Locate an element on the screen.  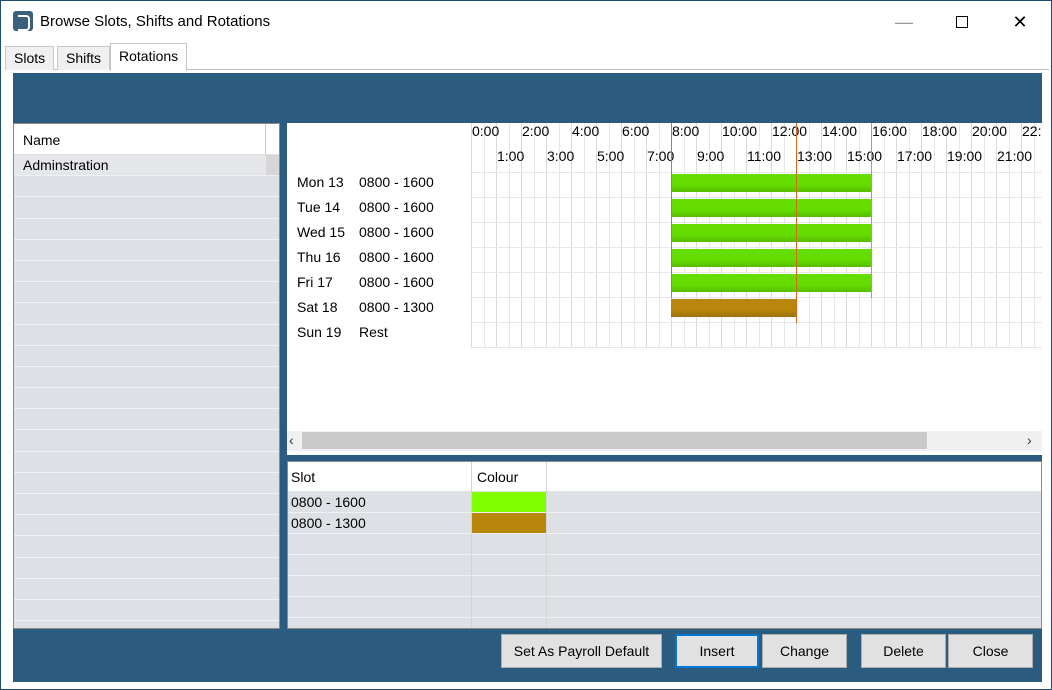
minimize-button: — is located at coordinates (904, 22).